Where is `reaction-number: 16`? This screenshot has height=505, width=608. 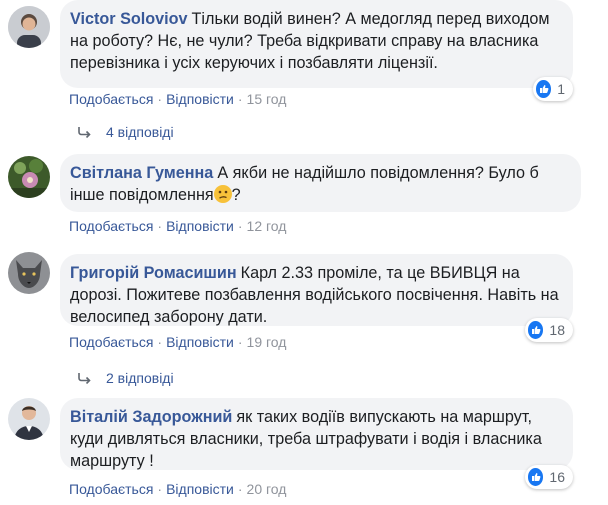
reaction-number: 16 is located at coordinates (557, 477).